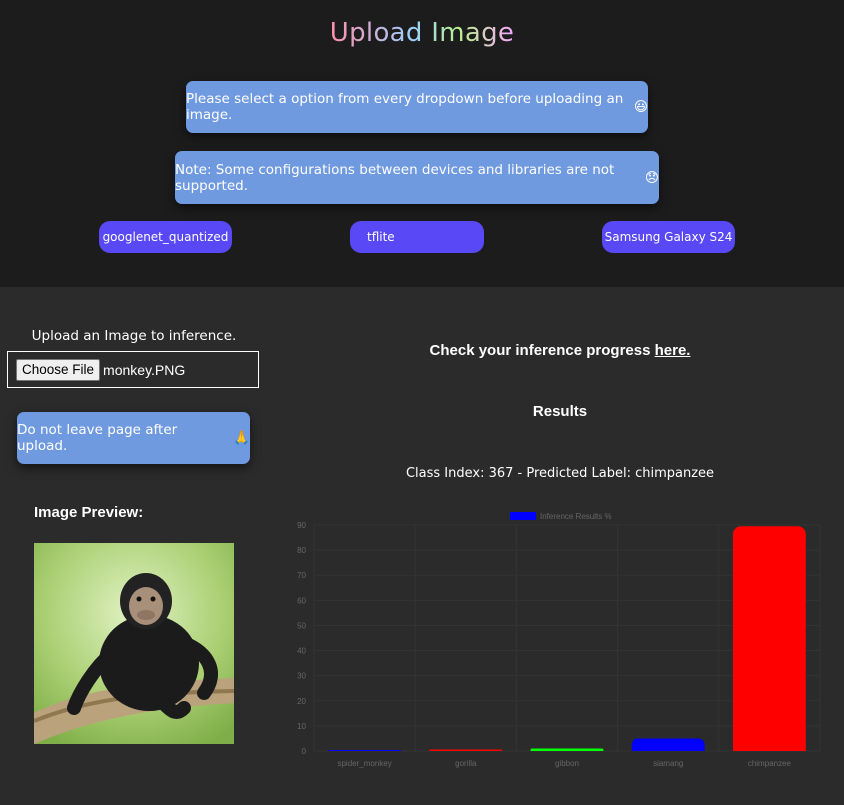  What do you see at coordinates (301, 600) in the screenshot?
I see `y-tick-label: 60` at bounding box center [301, 600].